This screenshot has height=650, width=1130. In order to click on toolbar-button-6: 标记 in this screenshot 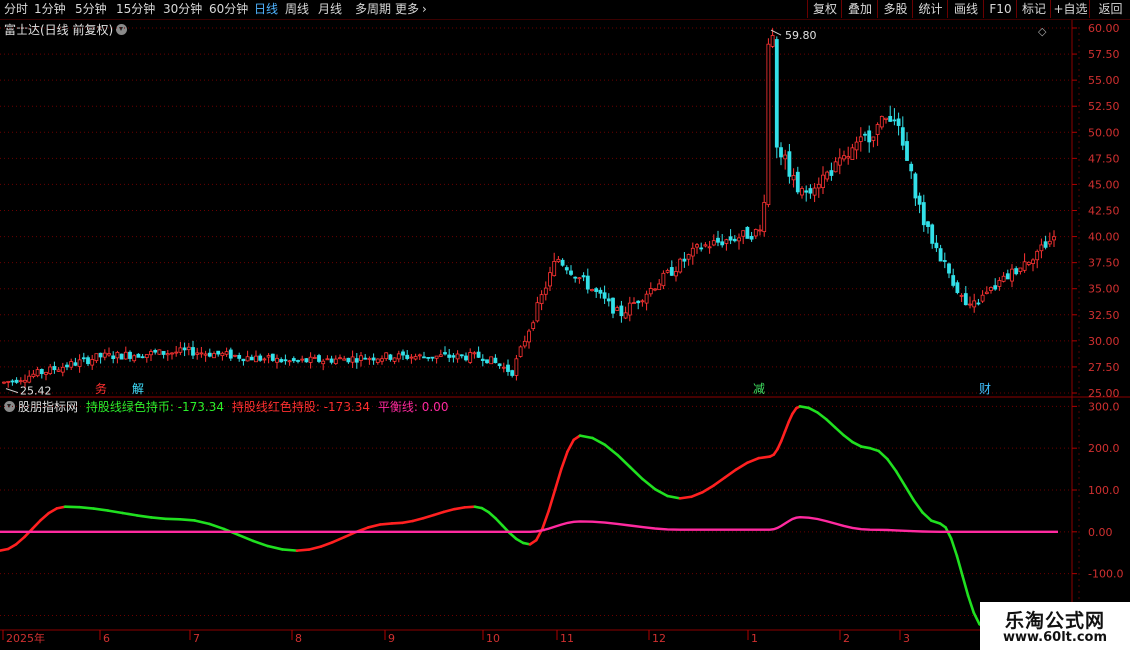, I will do `click(1033, 9)`.